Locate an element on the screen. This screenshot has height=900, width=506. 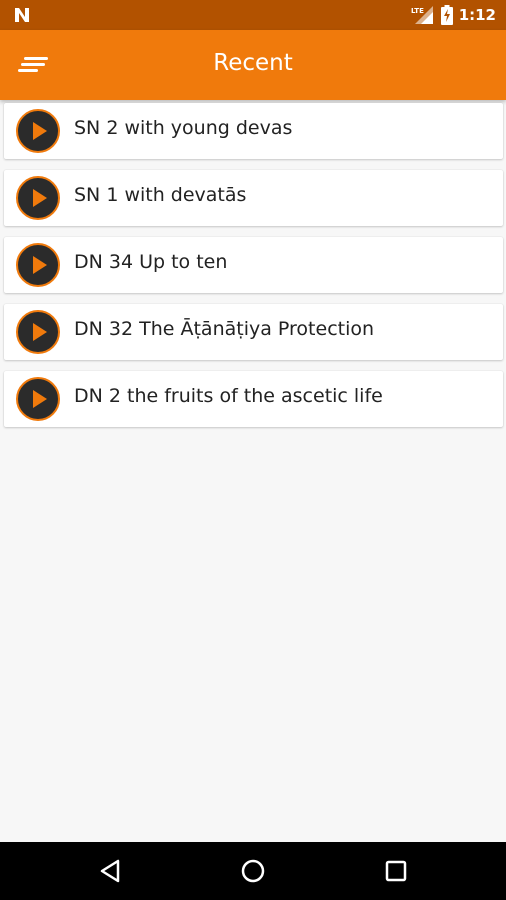
home-circle-icon is located at coordinates (253, 871).